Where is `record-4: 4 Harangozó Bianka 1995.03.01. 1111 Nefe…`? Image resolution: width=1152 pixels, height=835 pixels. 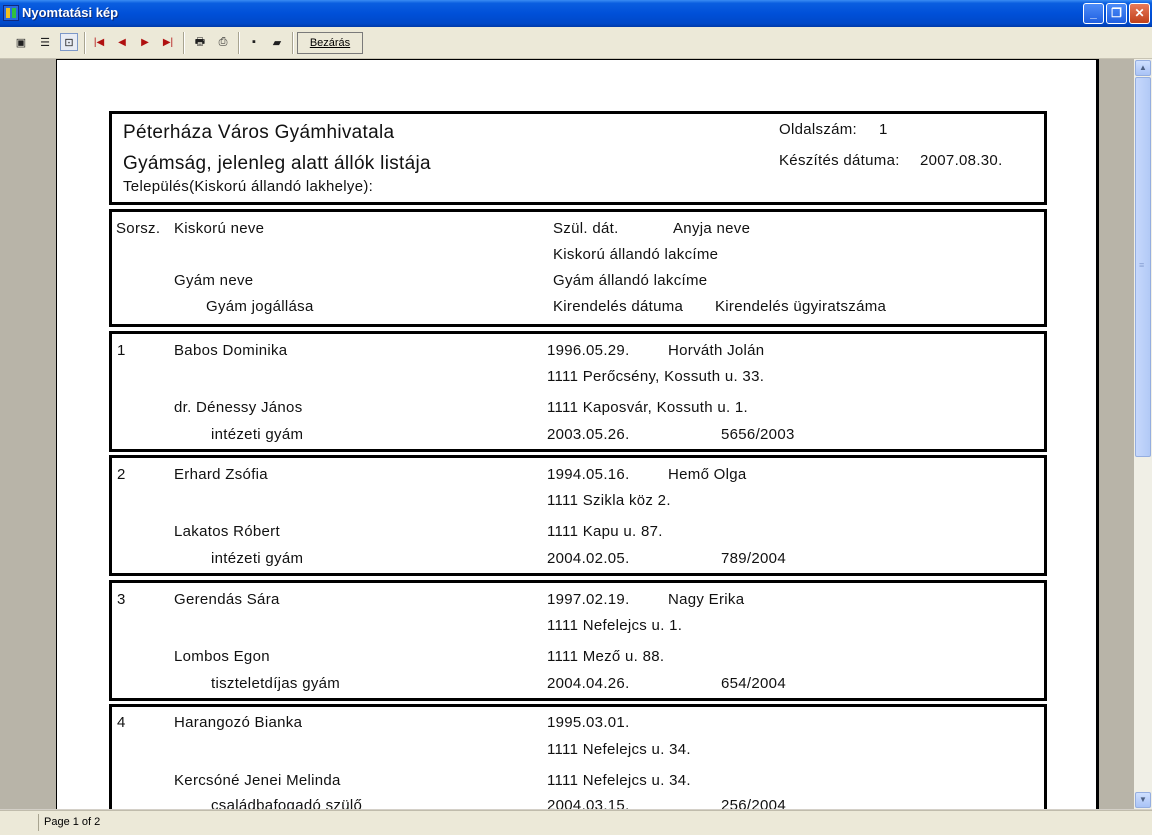 record-4: 4 Harangozó Bianka 1995.03.01. 1111 Nefe… is located at coordinates (578, 756).